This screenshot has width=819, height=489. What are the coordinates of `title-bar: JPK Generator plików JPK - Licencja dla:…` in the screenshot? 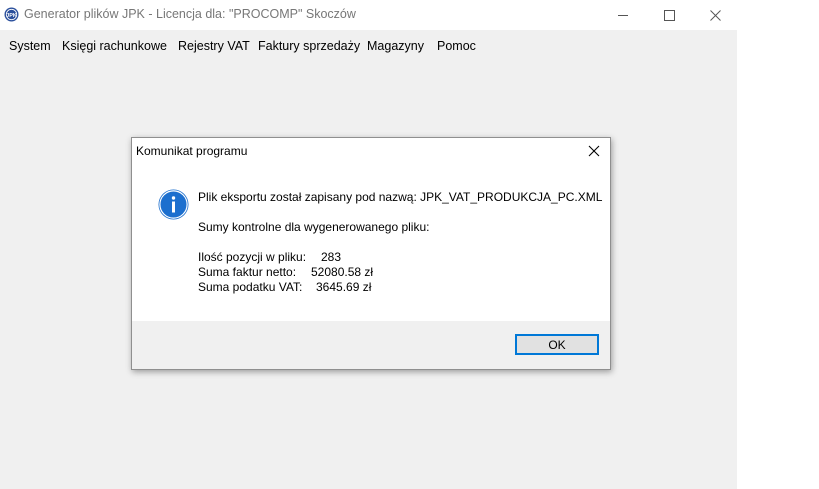 It's located at (368, 15).